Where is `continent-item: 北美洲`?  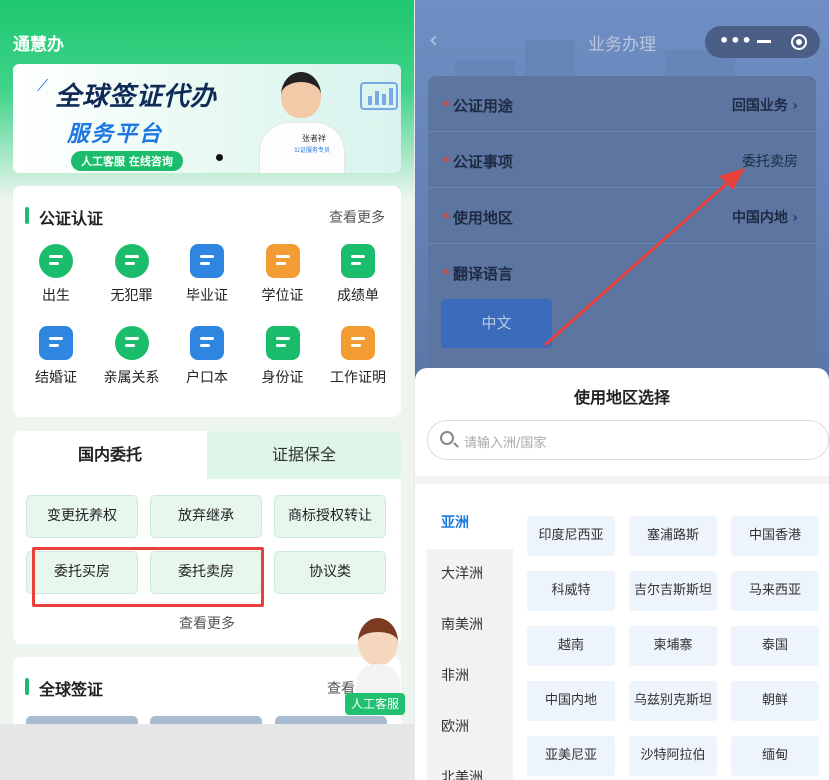
continent-item: 北美洲 is located at coordinates (470, 766).